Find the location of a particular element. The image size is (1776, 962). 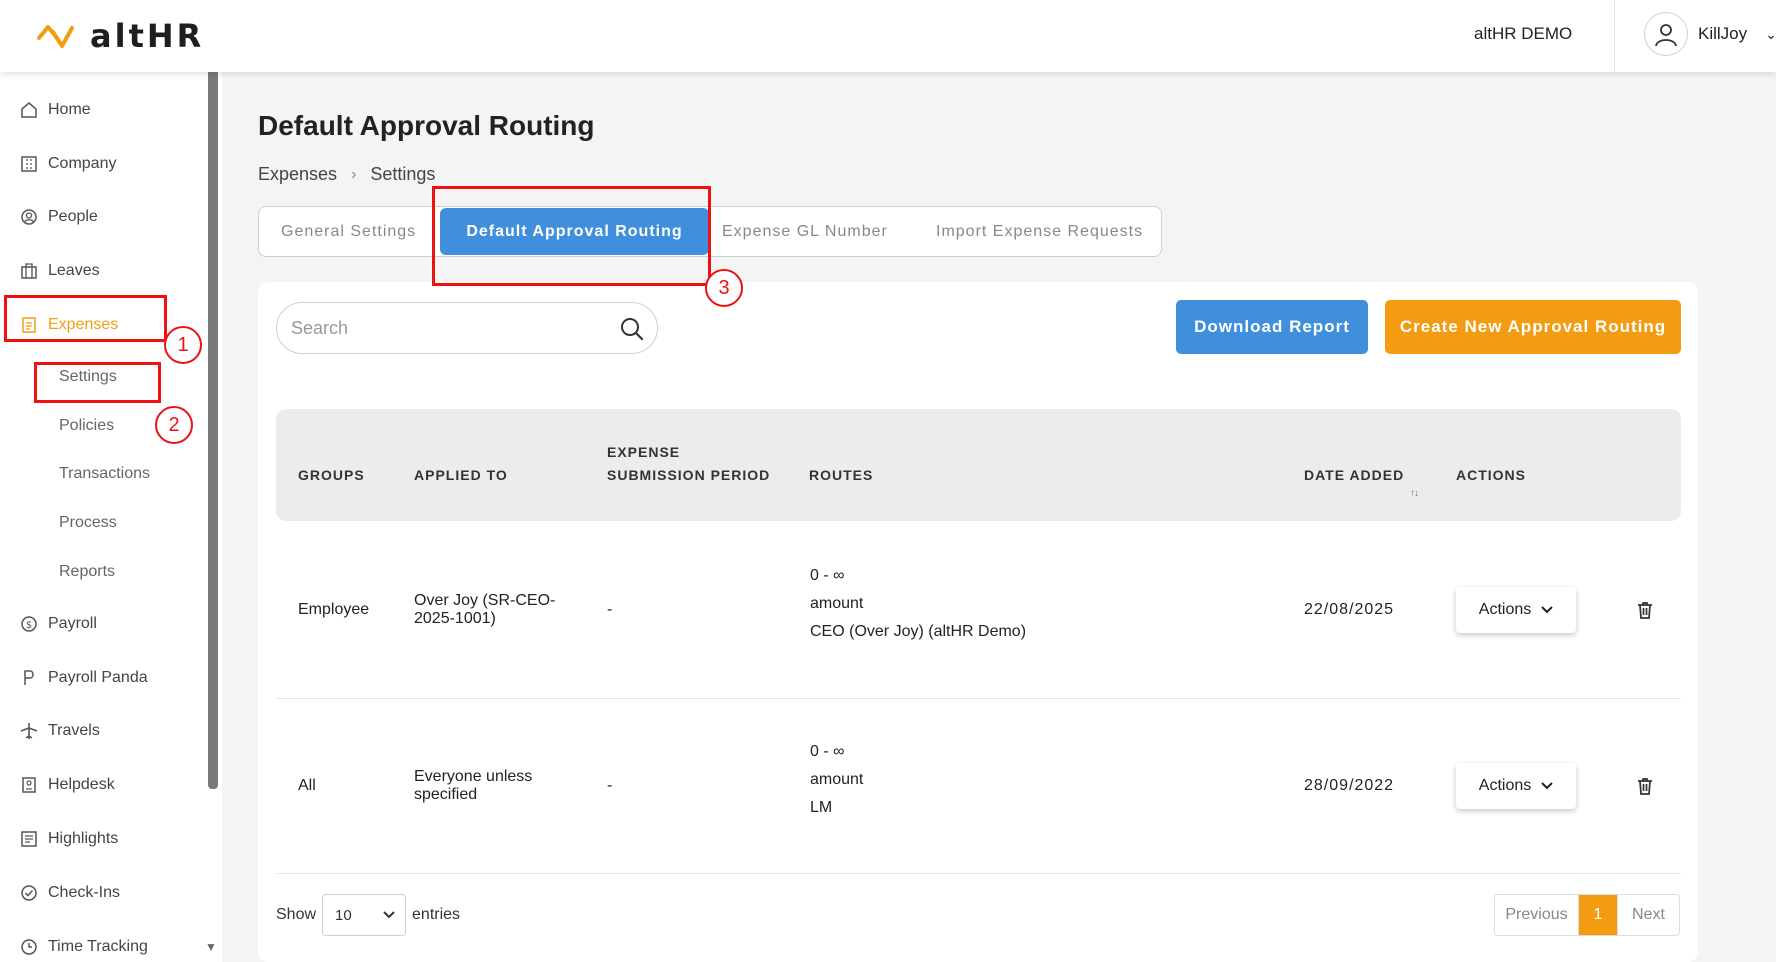

tab-import-expense-requests: Import Expense Requests is located at coordinates (1039, 231).